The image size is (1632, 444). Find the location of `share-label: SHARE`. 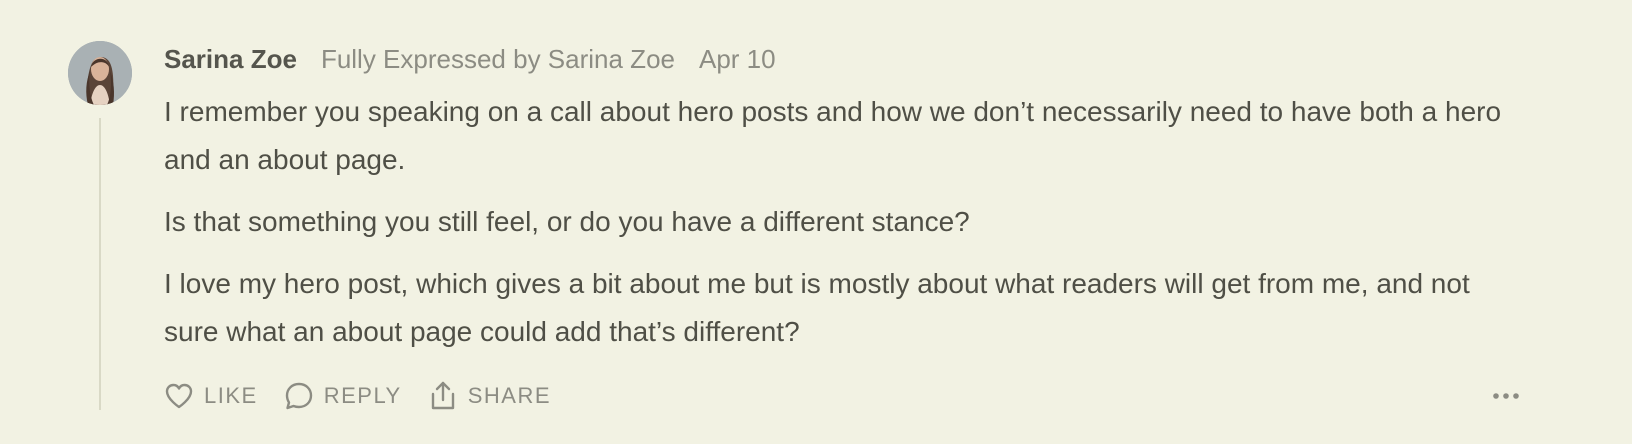

share-label: SHARE is located at coordinates (509, 395).